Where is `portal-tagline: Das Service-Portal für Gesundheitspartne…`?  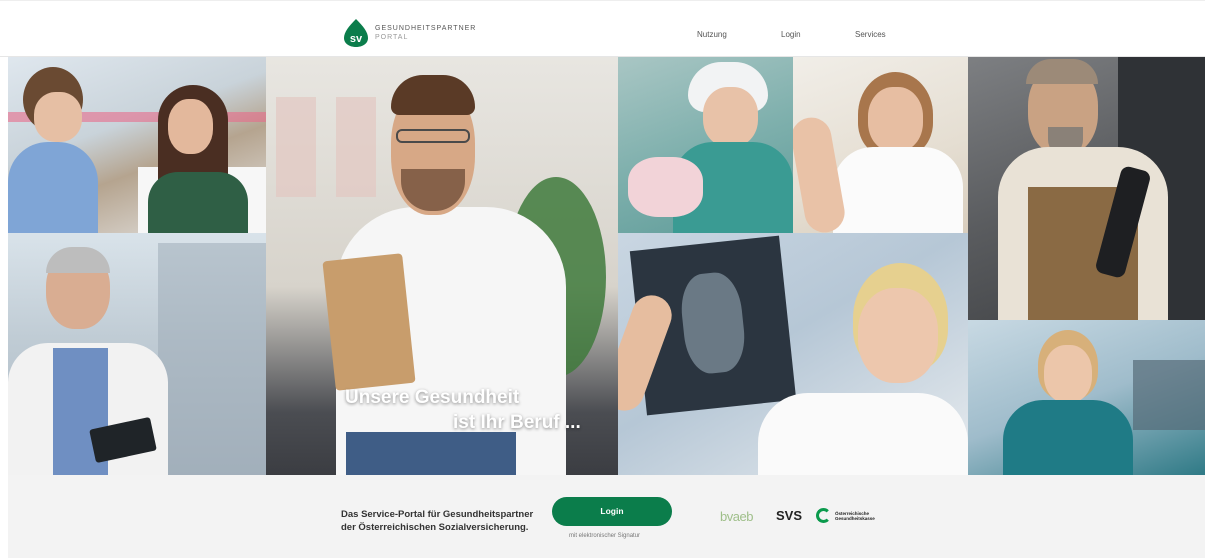 portal-tagline: Das Service-Portal für Gesundheitspartne… is located at coordinates (437, 521).